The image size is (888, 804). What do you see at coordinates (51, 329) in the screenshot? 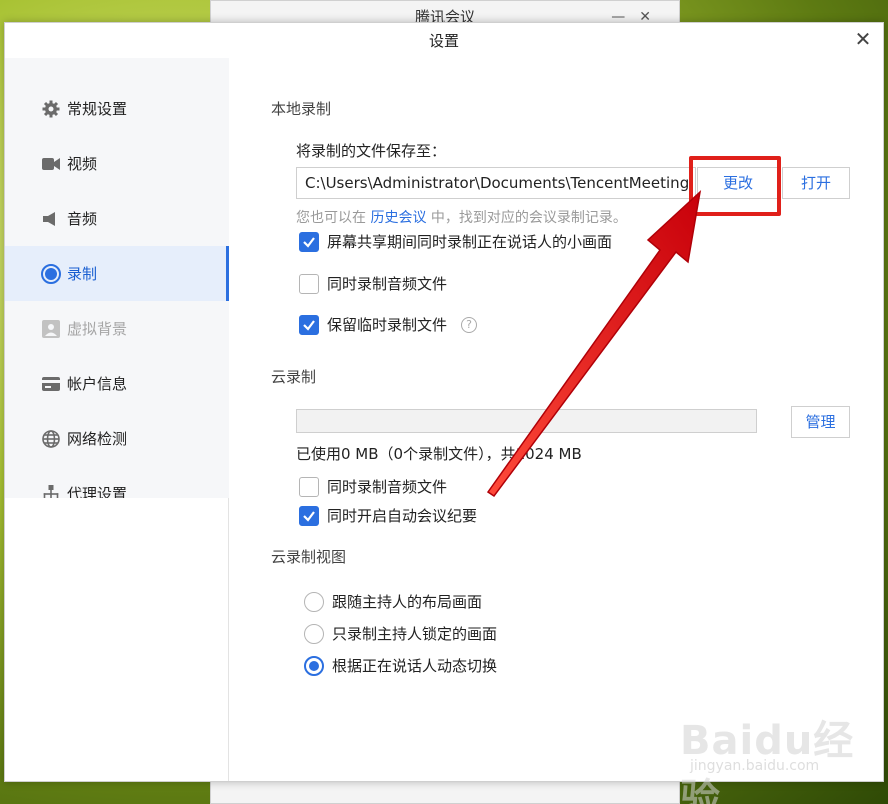
I see `portrait-icon` at bounding box center [51, 329].